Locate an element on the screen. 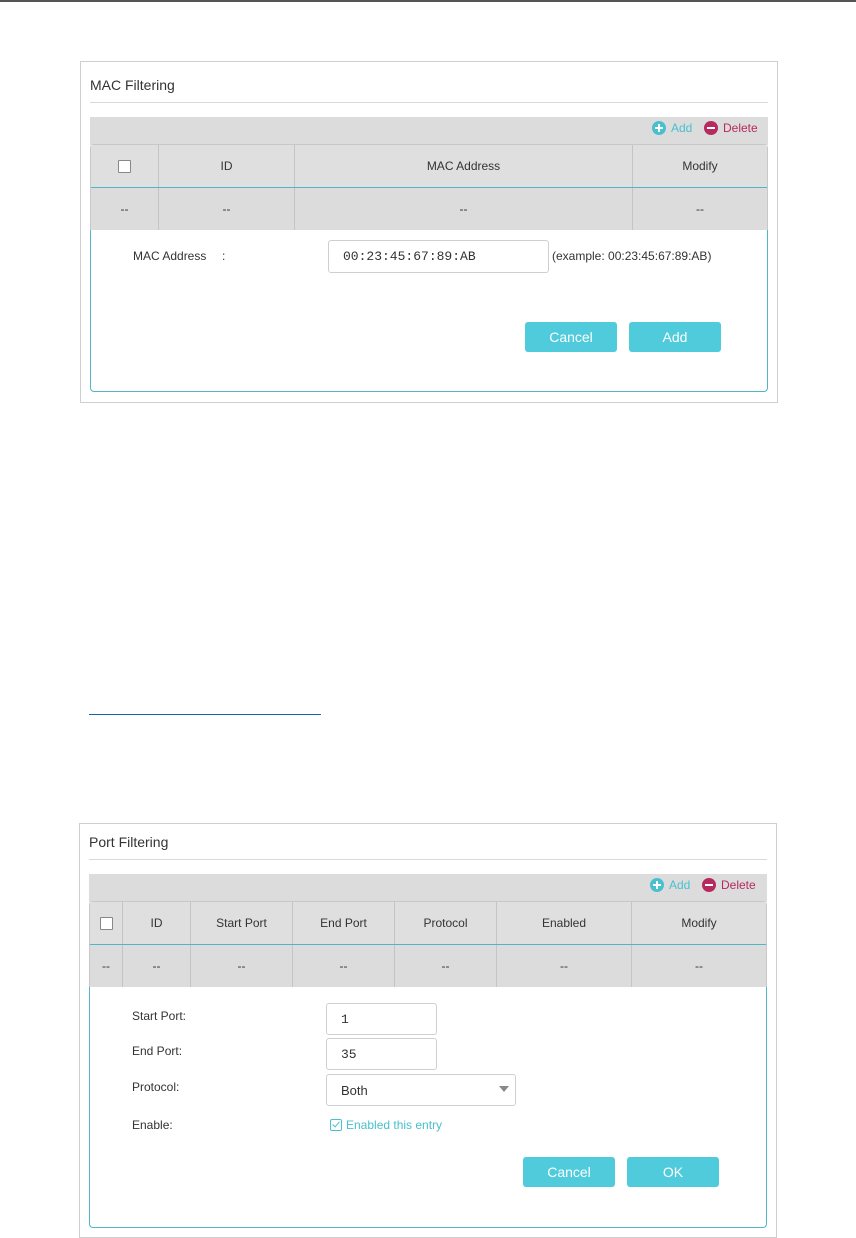 The height and width of the screenshot is (1238, 856). row-enabled: -- is located at coordinates (564, 966).